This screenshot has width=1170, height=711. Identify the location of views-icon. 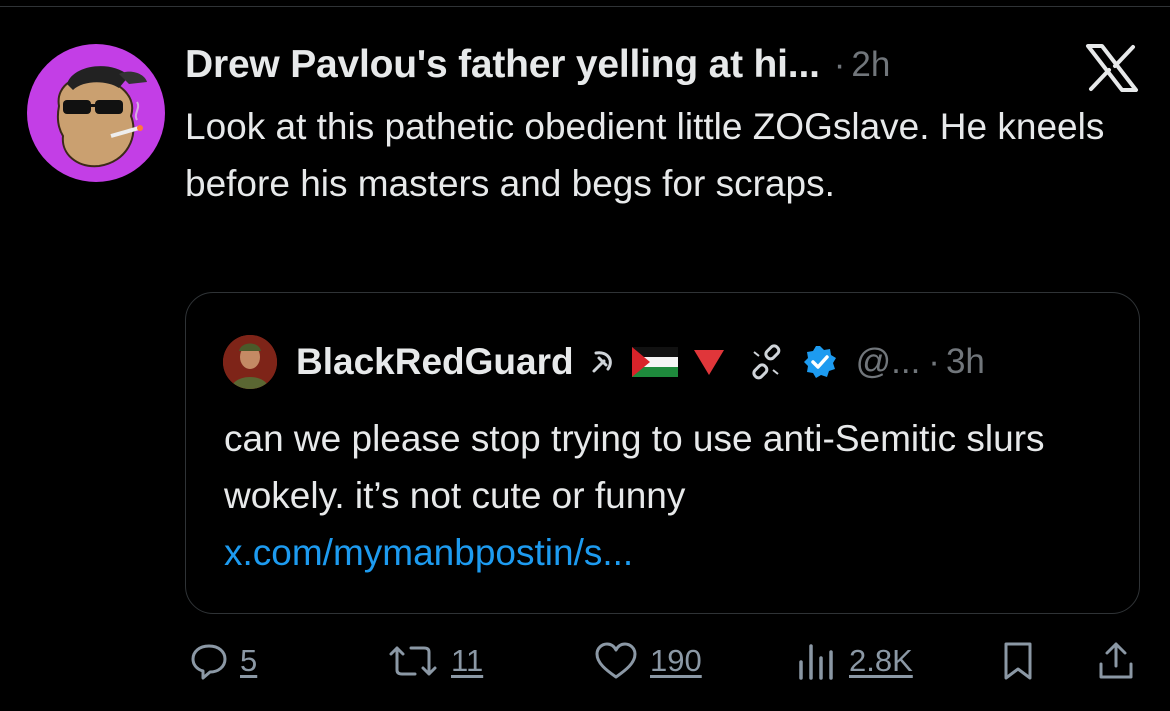
(816, 662).